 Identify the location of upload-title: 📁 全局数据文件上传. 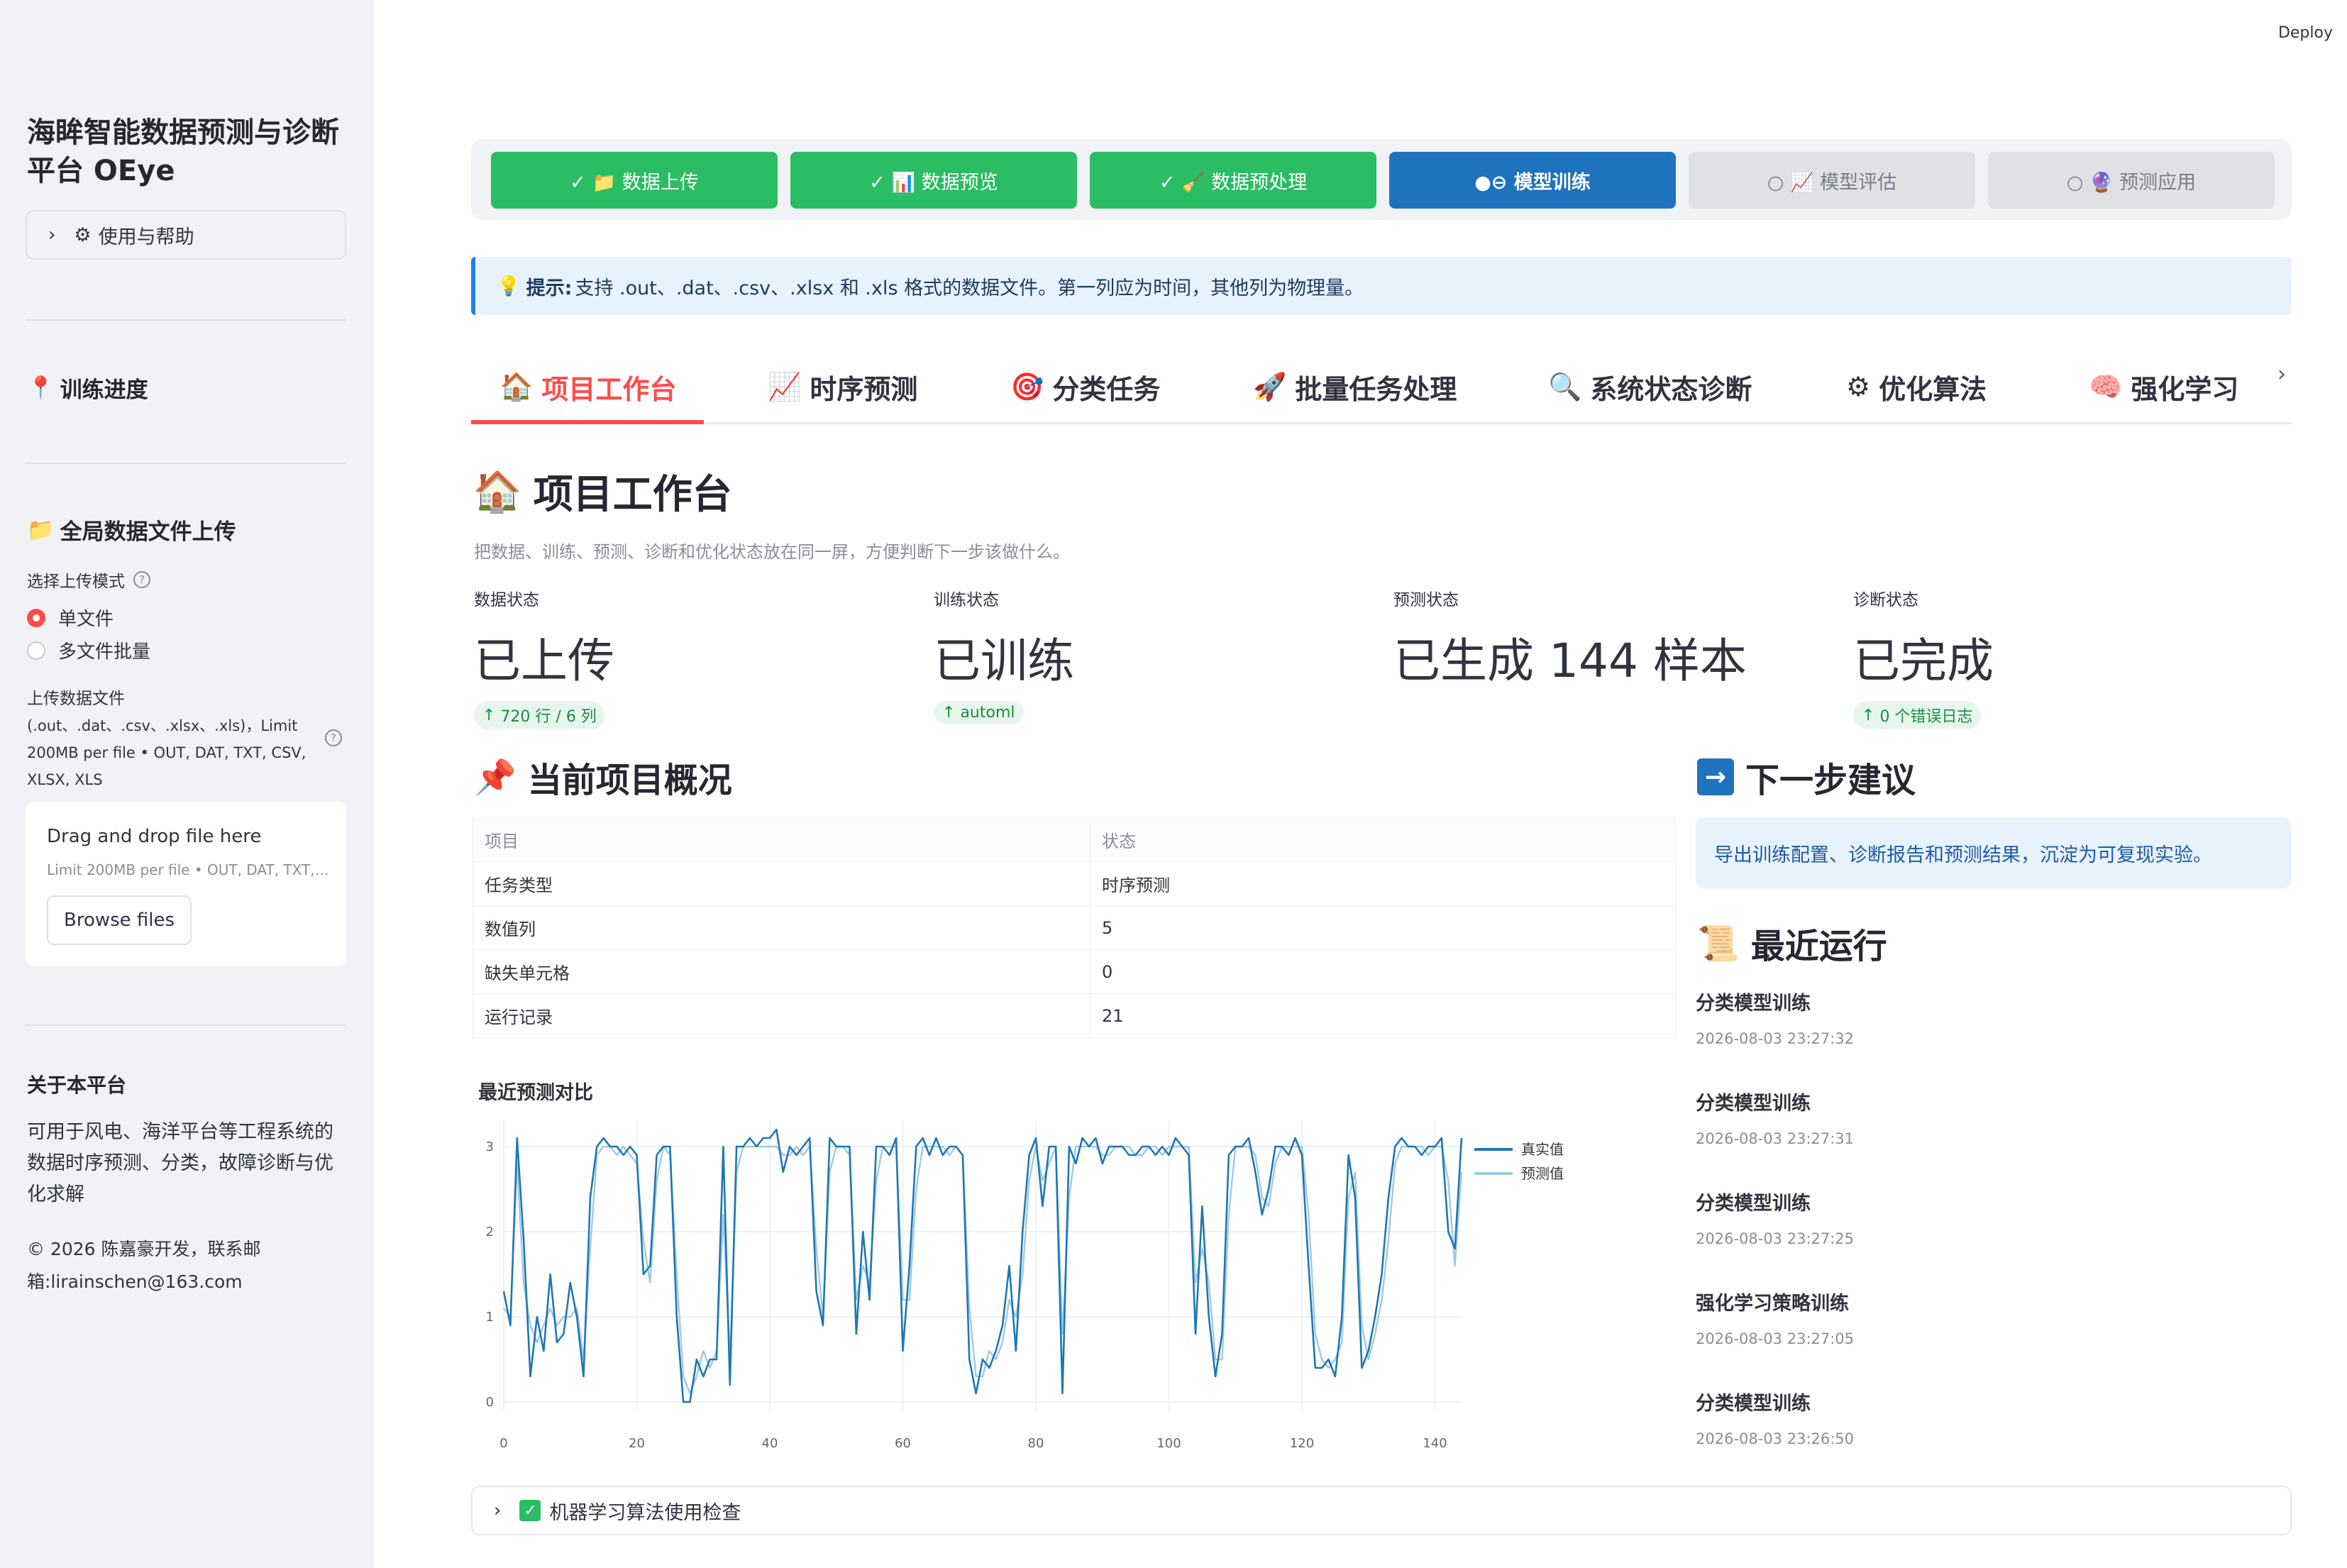
(132, 530).